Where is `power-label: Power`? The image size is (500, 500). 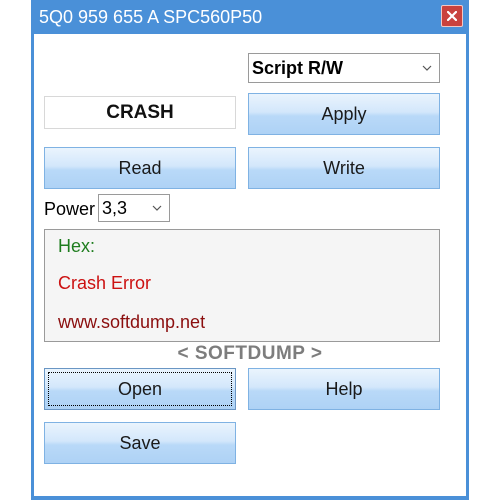 power-label: Power is located at coordinates (70, 209).